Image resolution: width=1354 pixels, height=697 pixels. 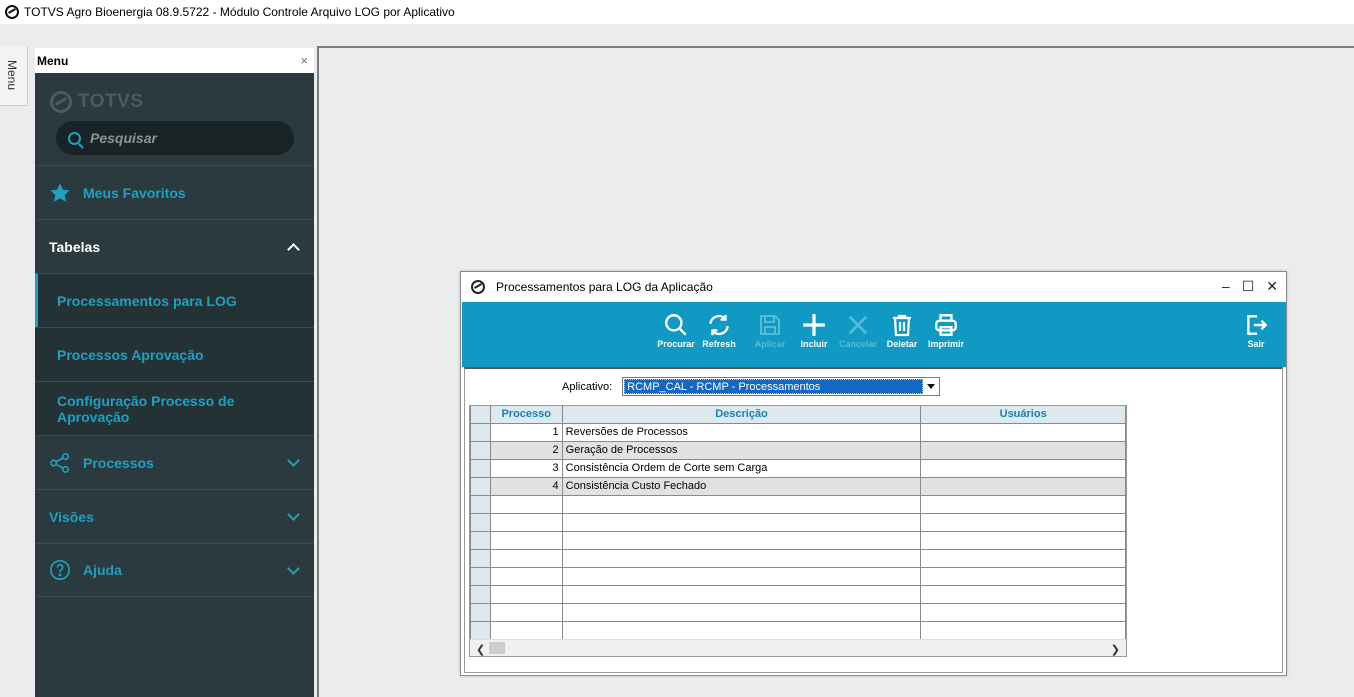 I want to click on table-row: 4 Consistência Custo Fechado, so click(x=798, y=486).